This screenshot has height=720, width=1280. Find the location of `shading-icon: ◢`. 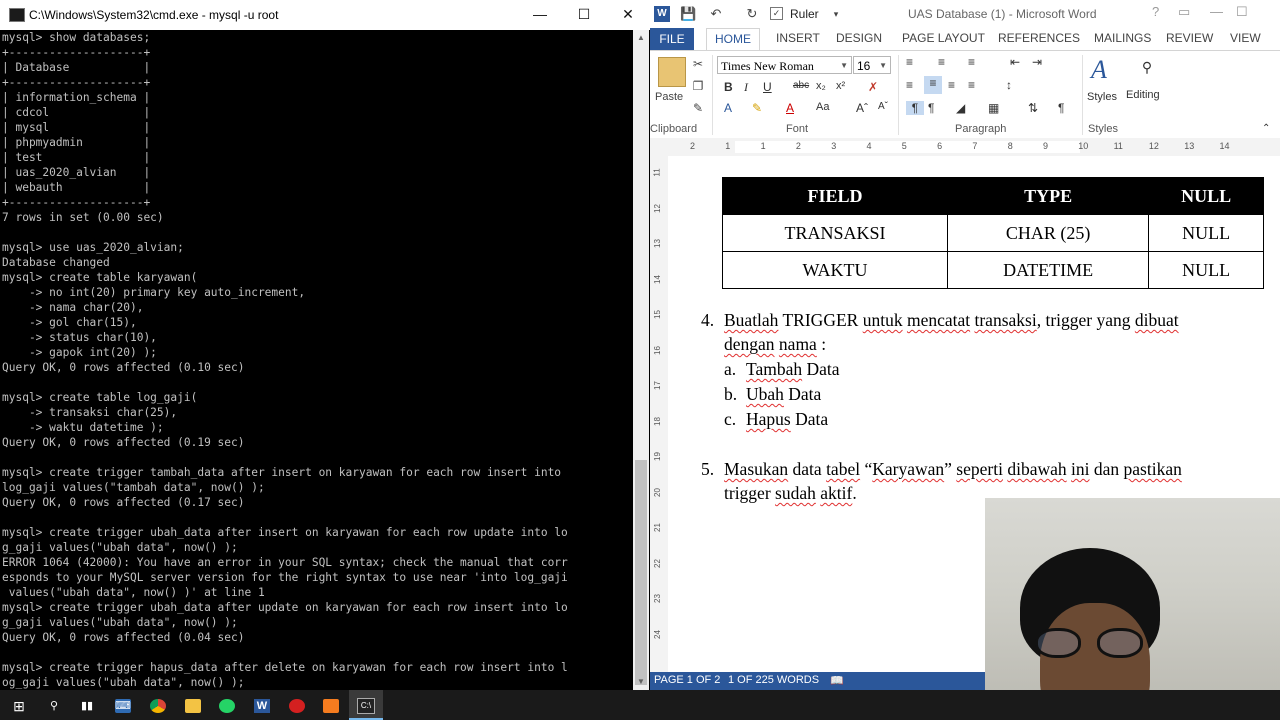

shading-icon: ◢ is located at coordinates (960, 108).